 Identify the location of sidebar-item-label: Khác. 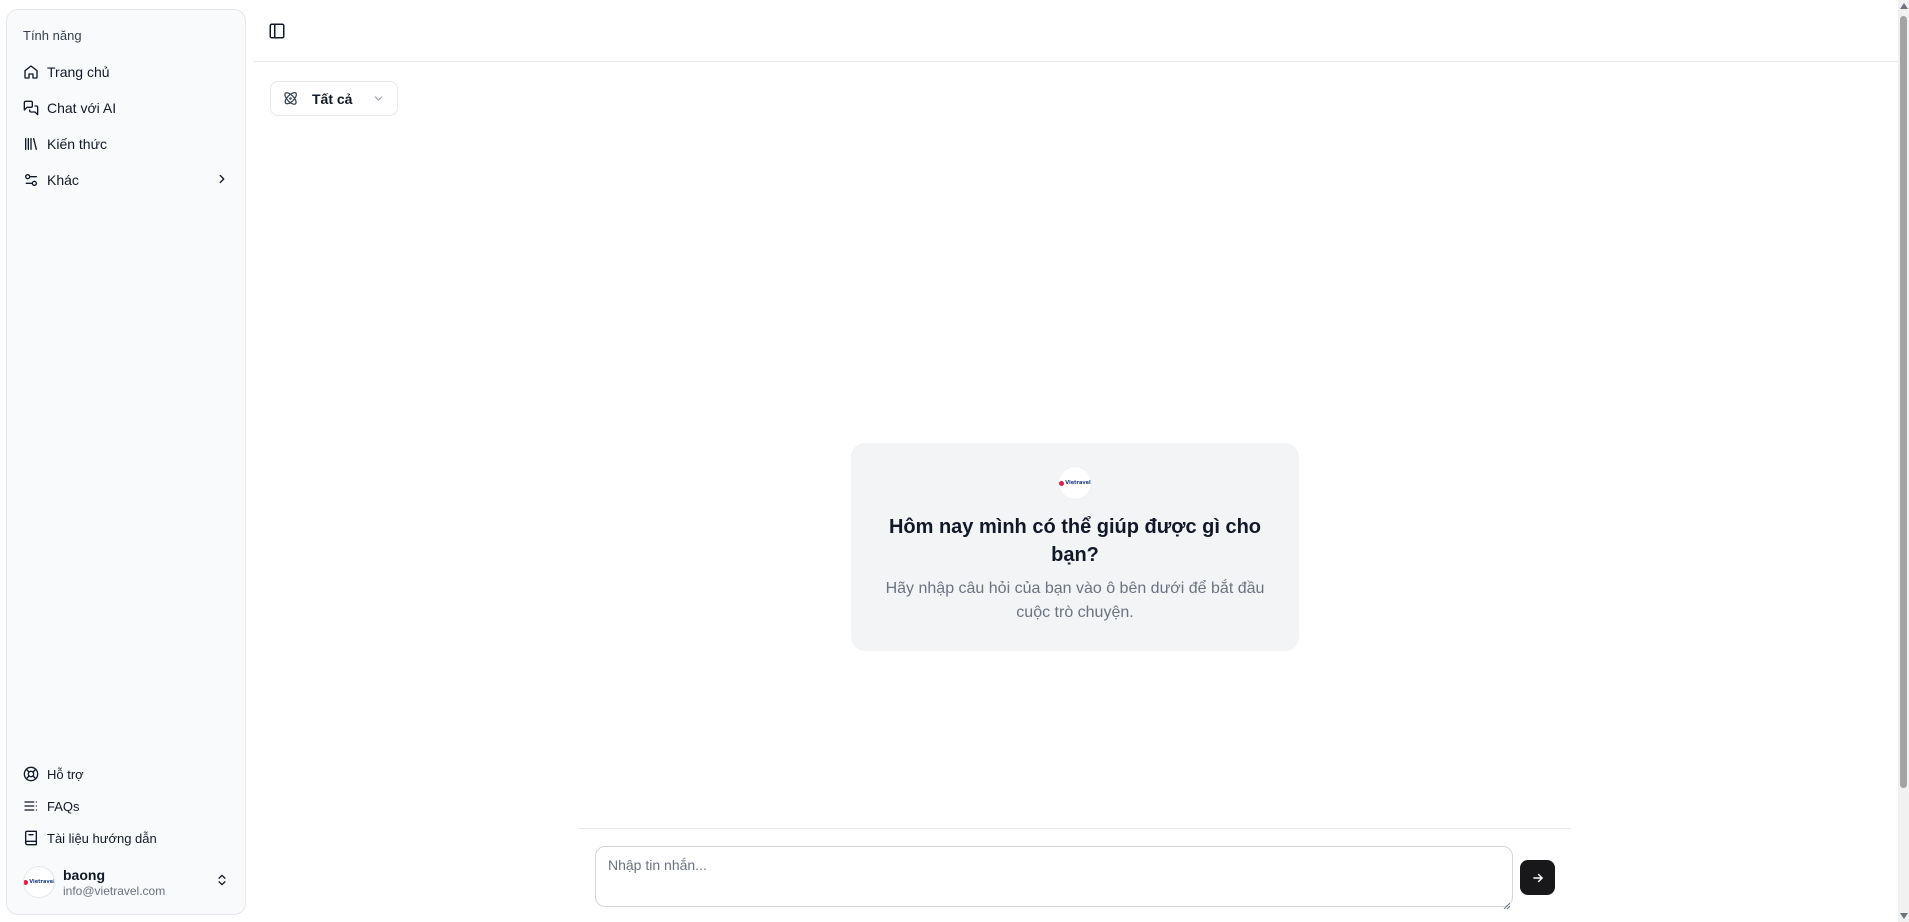
(63, 180).